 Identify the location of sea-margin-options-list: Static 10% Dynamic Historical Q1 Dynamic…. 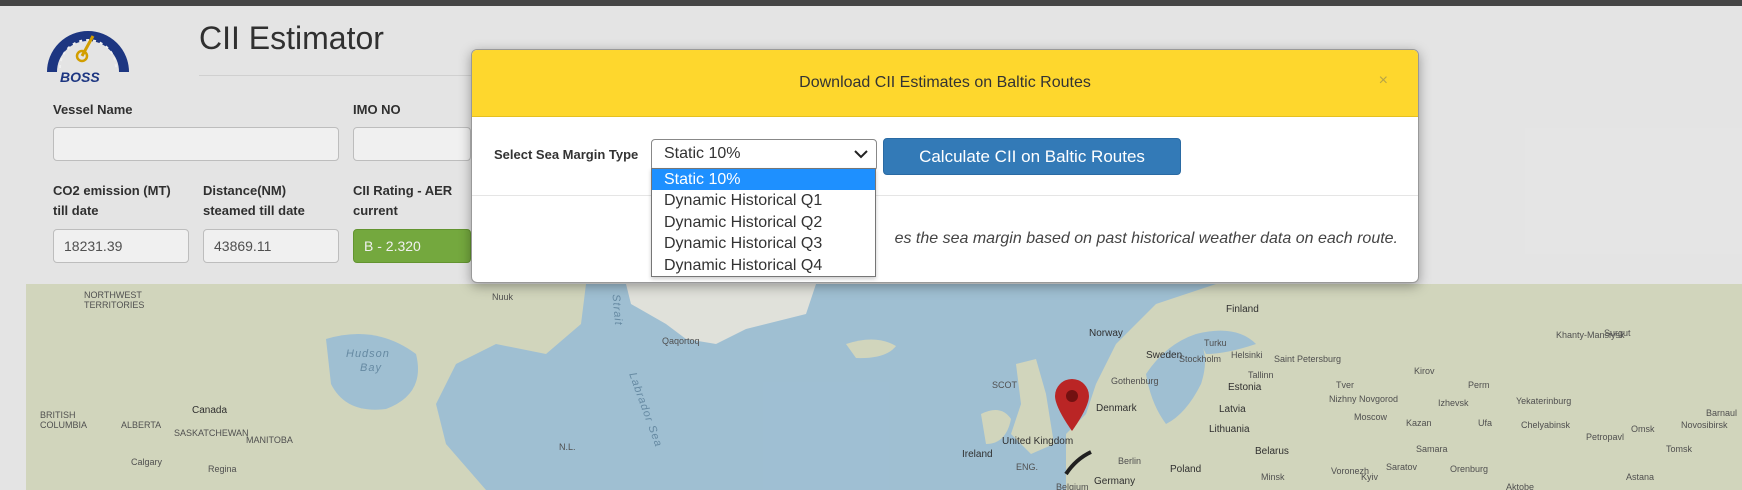
(763, 222).